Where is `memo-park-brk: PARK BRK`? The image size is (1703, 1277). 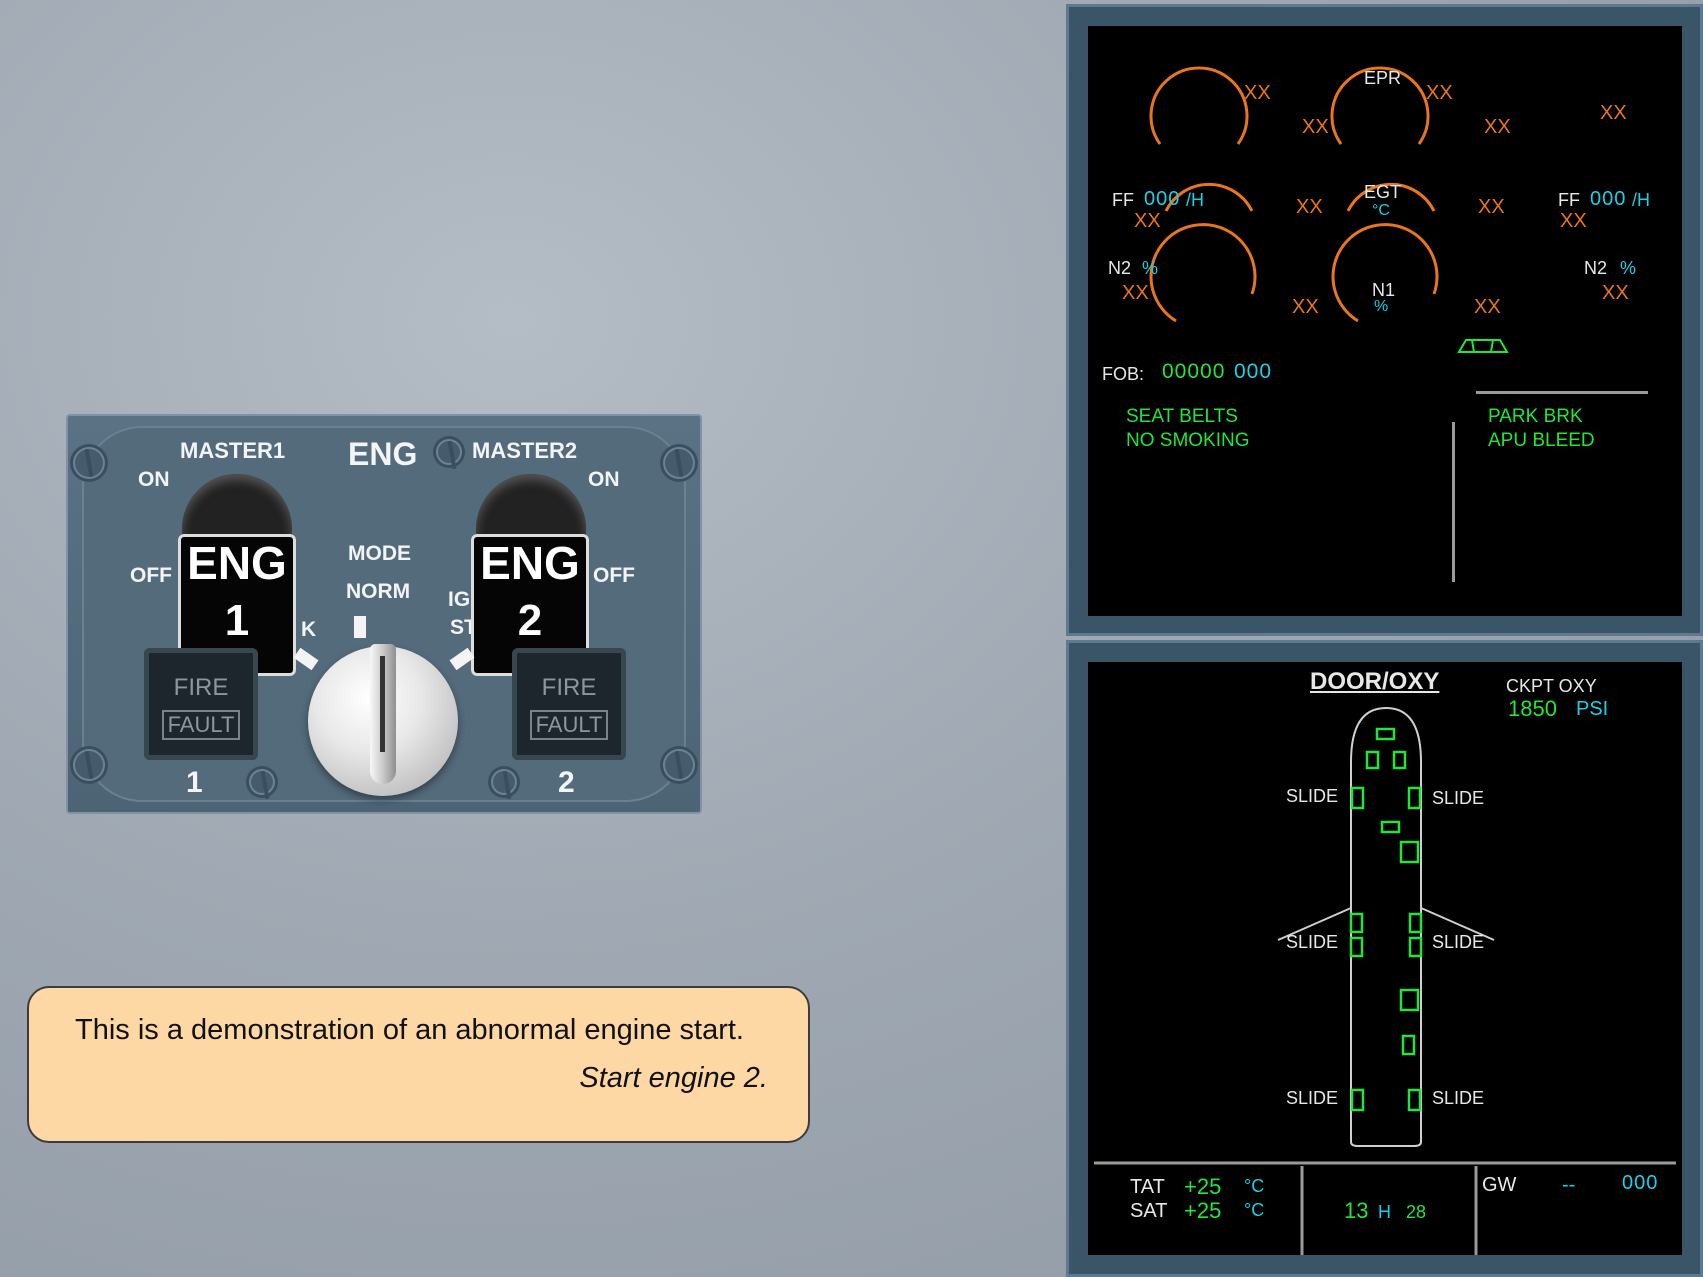 memo-park-brk: PARK BRK is located at coordinates (1535, 416).